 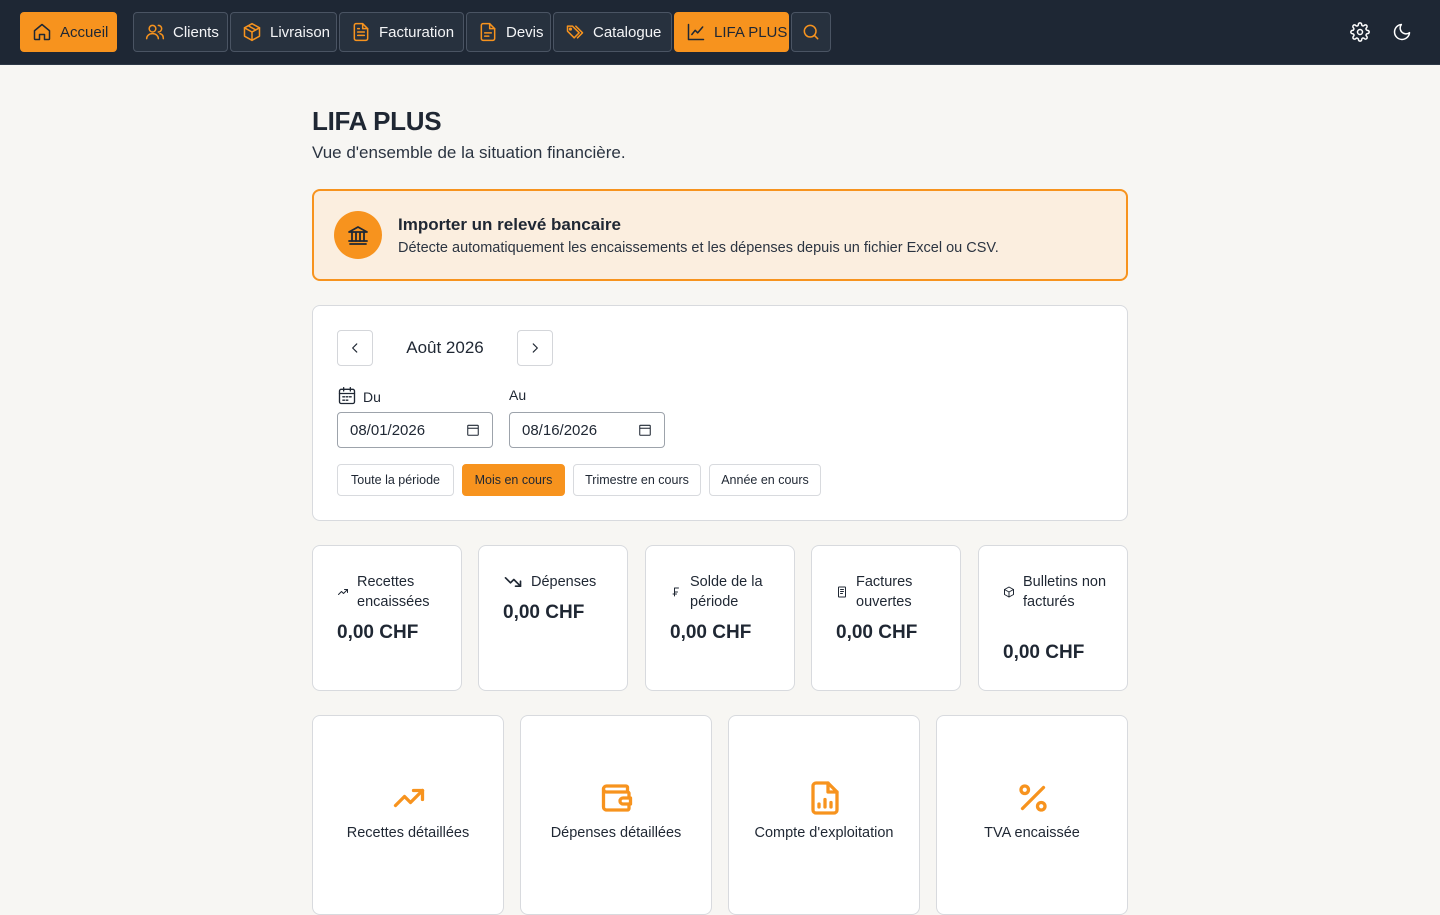 What do you see at coordinates (395, 480) in the screenshot?
I see `preset-all-period-button: Toute la période` at bounding box center [395, 480].